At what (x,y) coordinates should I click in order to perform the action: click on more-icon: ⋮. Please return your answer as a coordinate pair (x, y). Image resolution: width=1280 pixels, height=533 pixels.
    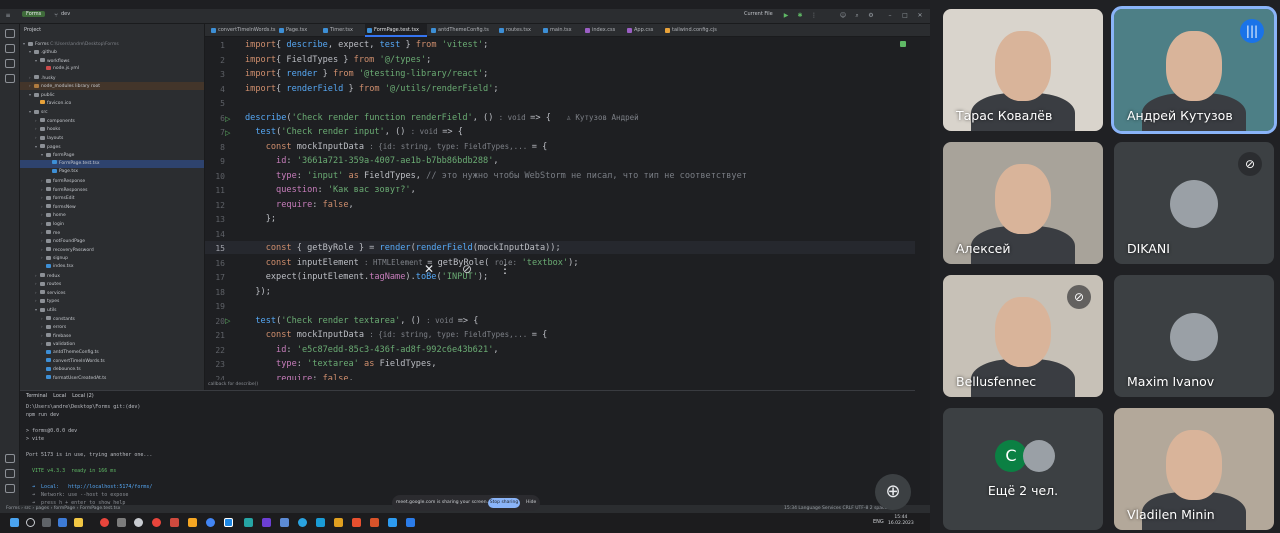
    Looking at the image, I should click on (814, 16).